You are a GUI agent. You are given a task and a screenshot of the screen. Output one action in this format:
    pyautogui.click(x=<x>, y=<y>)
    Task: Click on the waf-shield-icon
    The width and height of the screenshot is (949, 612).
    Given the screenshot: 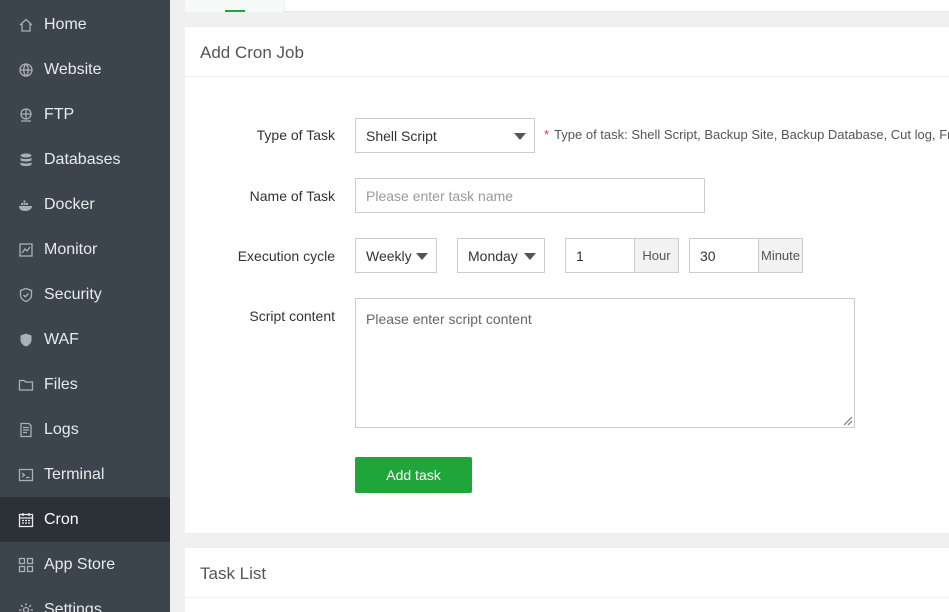 What is the action you would take?
    pyautogui.click(x=26, y=340)
    